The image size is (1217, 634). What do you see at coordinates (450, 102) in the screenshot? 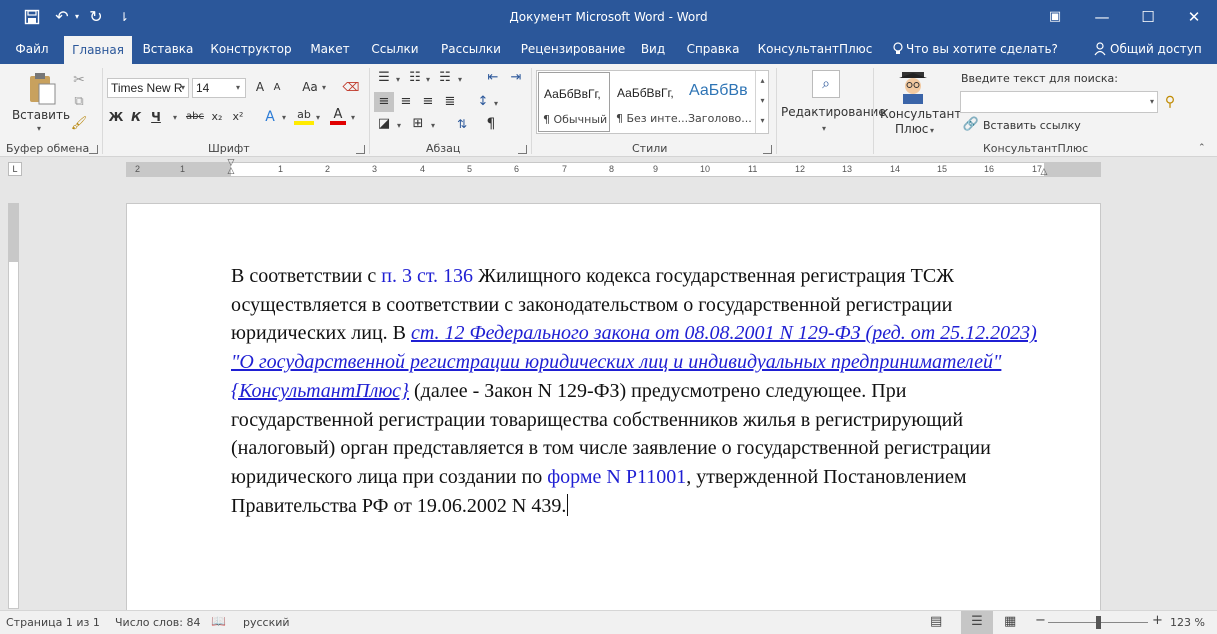
I see `justify-button: ≣` at bounding box center [450, 102].